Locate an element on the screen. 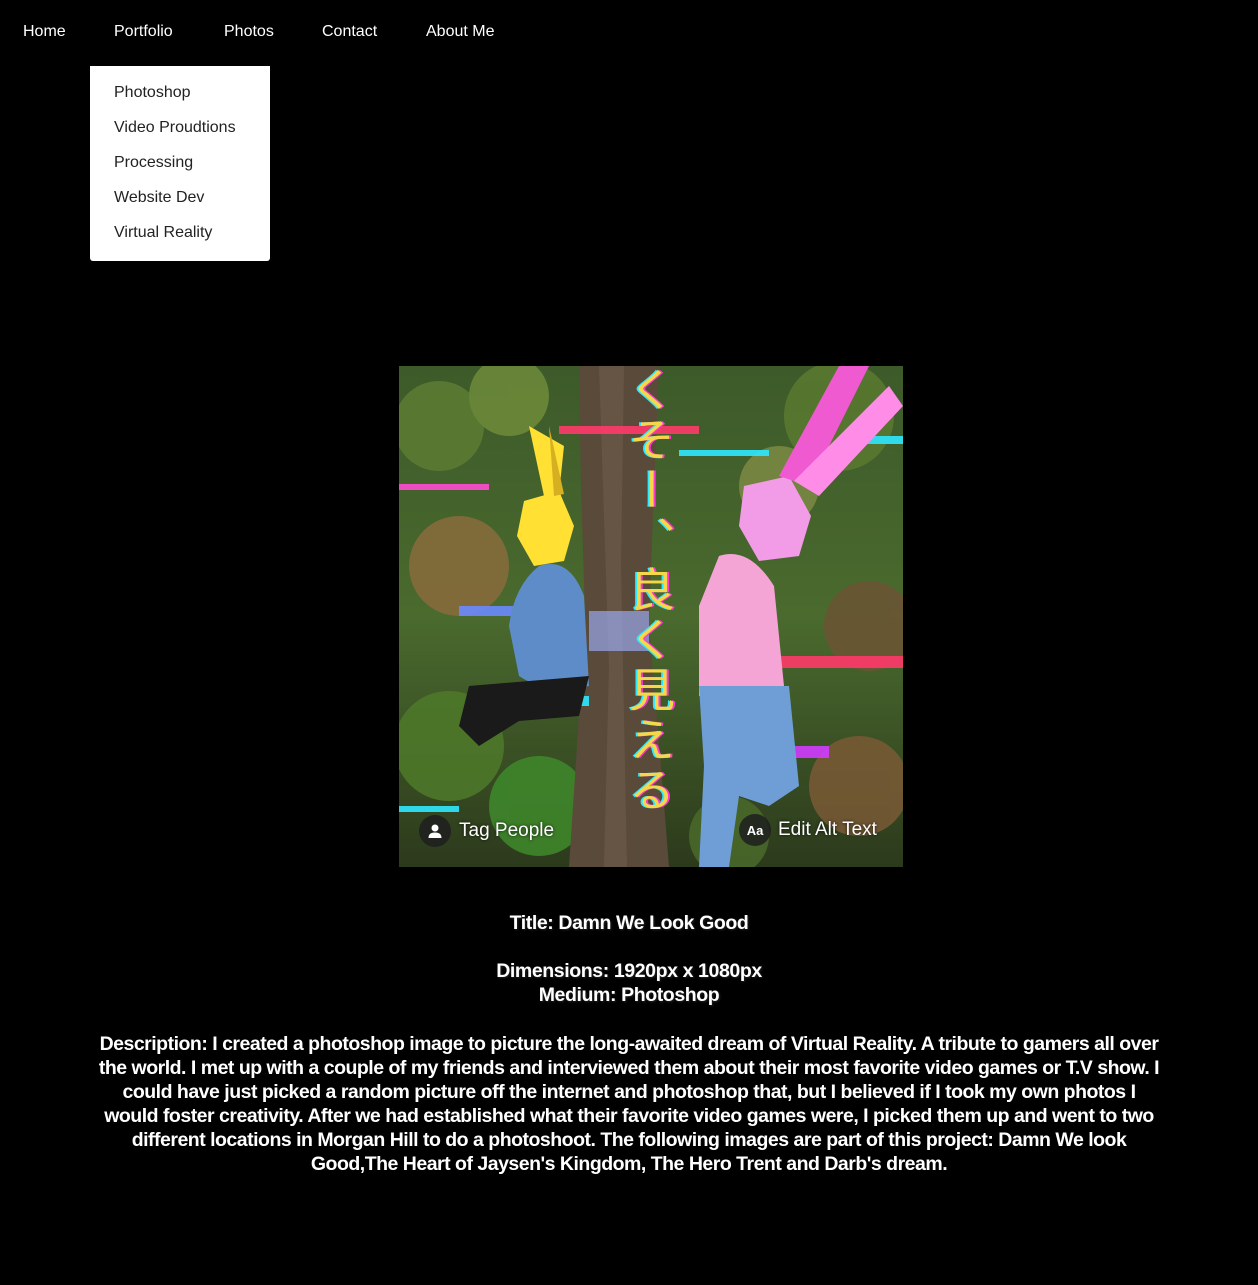 This screenshot has height=1285, width=1258. edit-alt-text-button: Aa Edit Alt Text is located at coordinates (808, 830).